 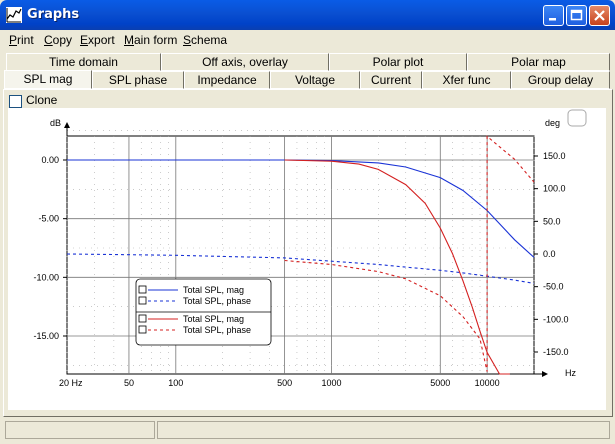 What do you see at coordinates (15, 101) in the screenshot?
I see `clone-checkbox` at bounding box center [15, 101].